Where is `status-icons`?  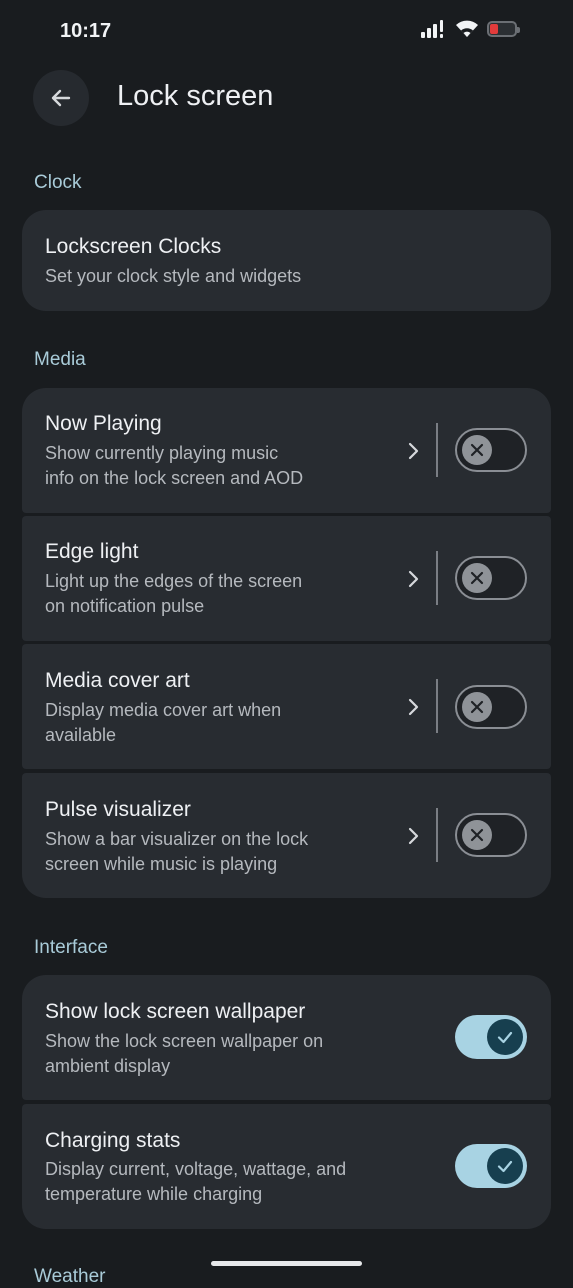
status-icons is located at coordinates (470, 29).